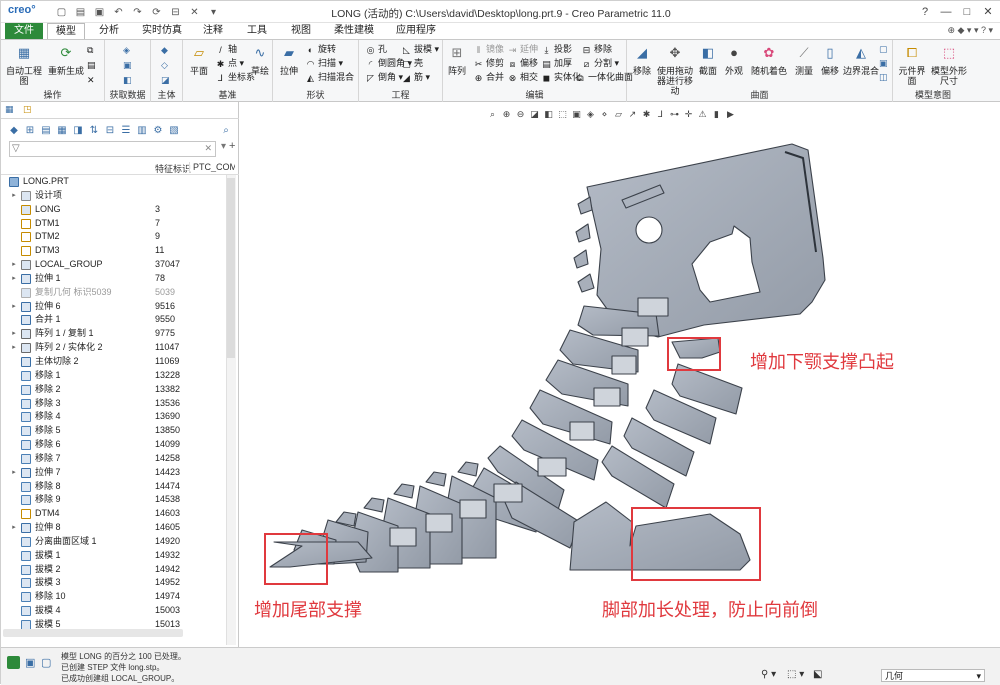 This screenshot has width=1000, height=685. What do you see at coordinates (830, 59) in the screenshot?
I see `offset2-button: ▯ 偏移` at bounding box center [830, 59].